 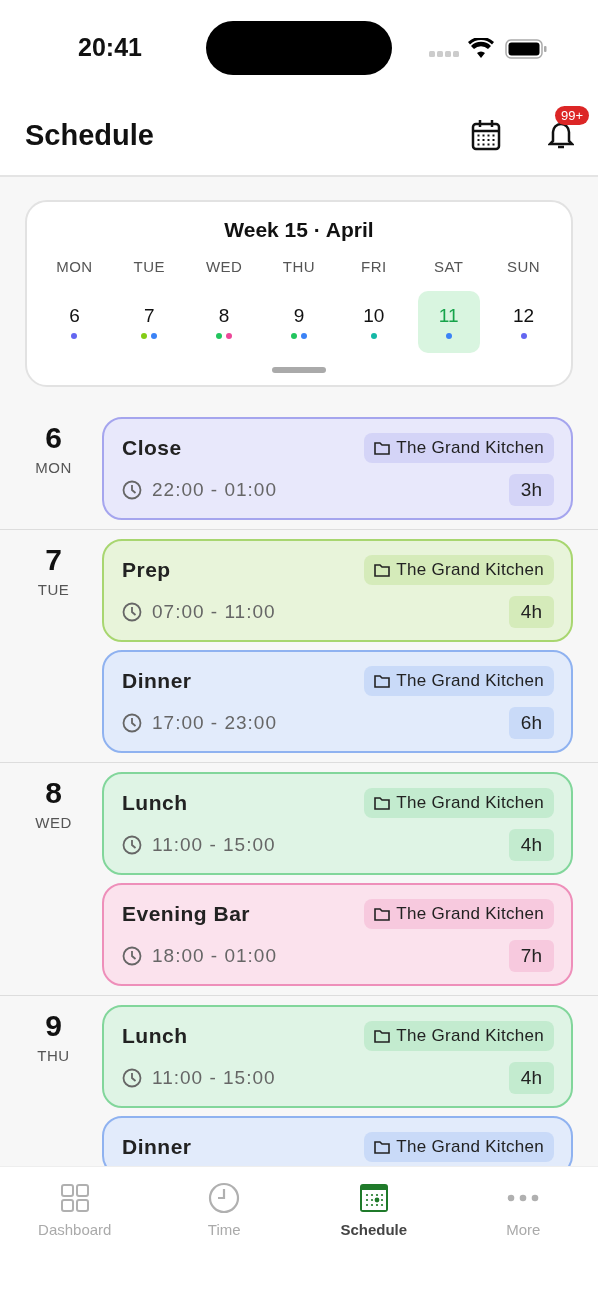 What do you see at coordinates (448, 266) in the screenshot?
I see `weekday-label: SAT` at bounding box center [448, 266].